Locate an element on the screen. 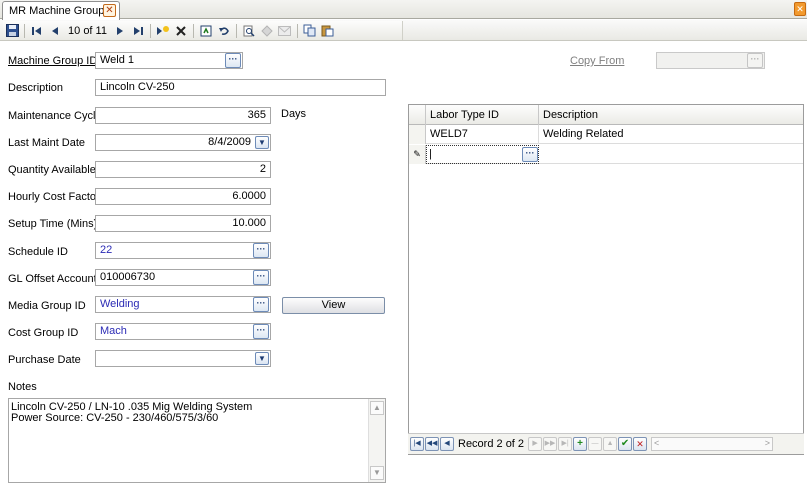 This screenshot has width=807, height=483. labor-type-id-editor: | ··· is located at coordinates (482, 154).